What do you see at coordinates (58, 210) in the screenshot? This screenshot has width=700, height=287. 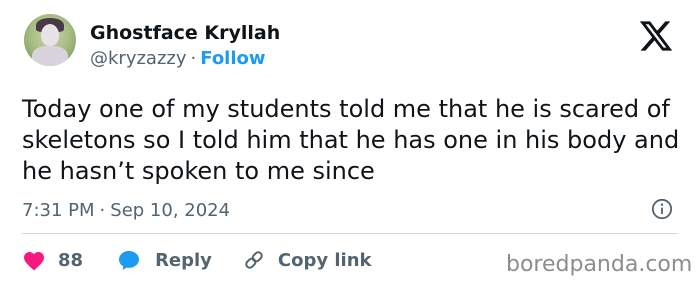 I see `tweet-time: 7:31 PM` at bounding box center [58, 210].